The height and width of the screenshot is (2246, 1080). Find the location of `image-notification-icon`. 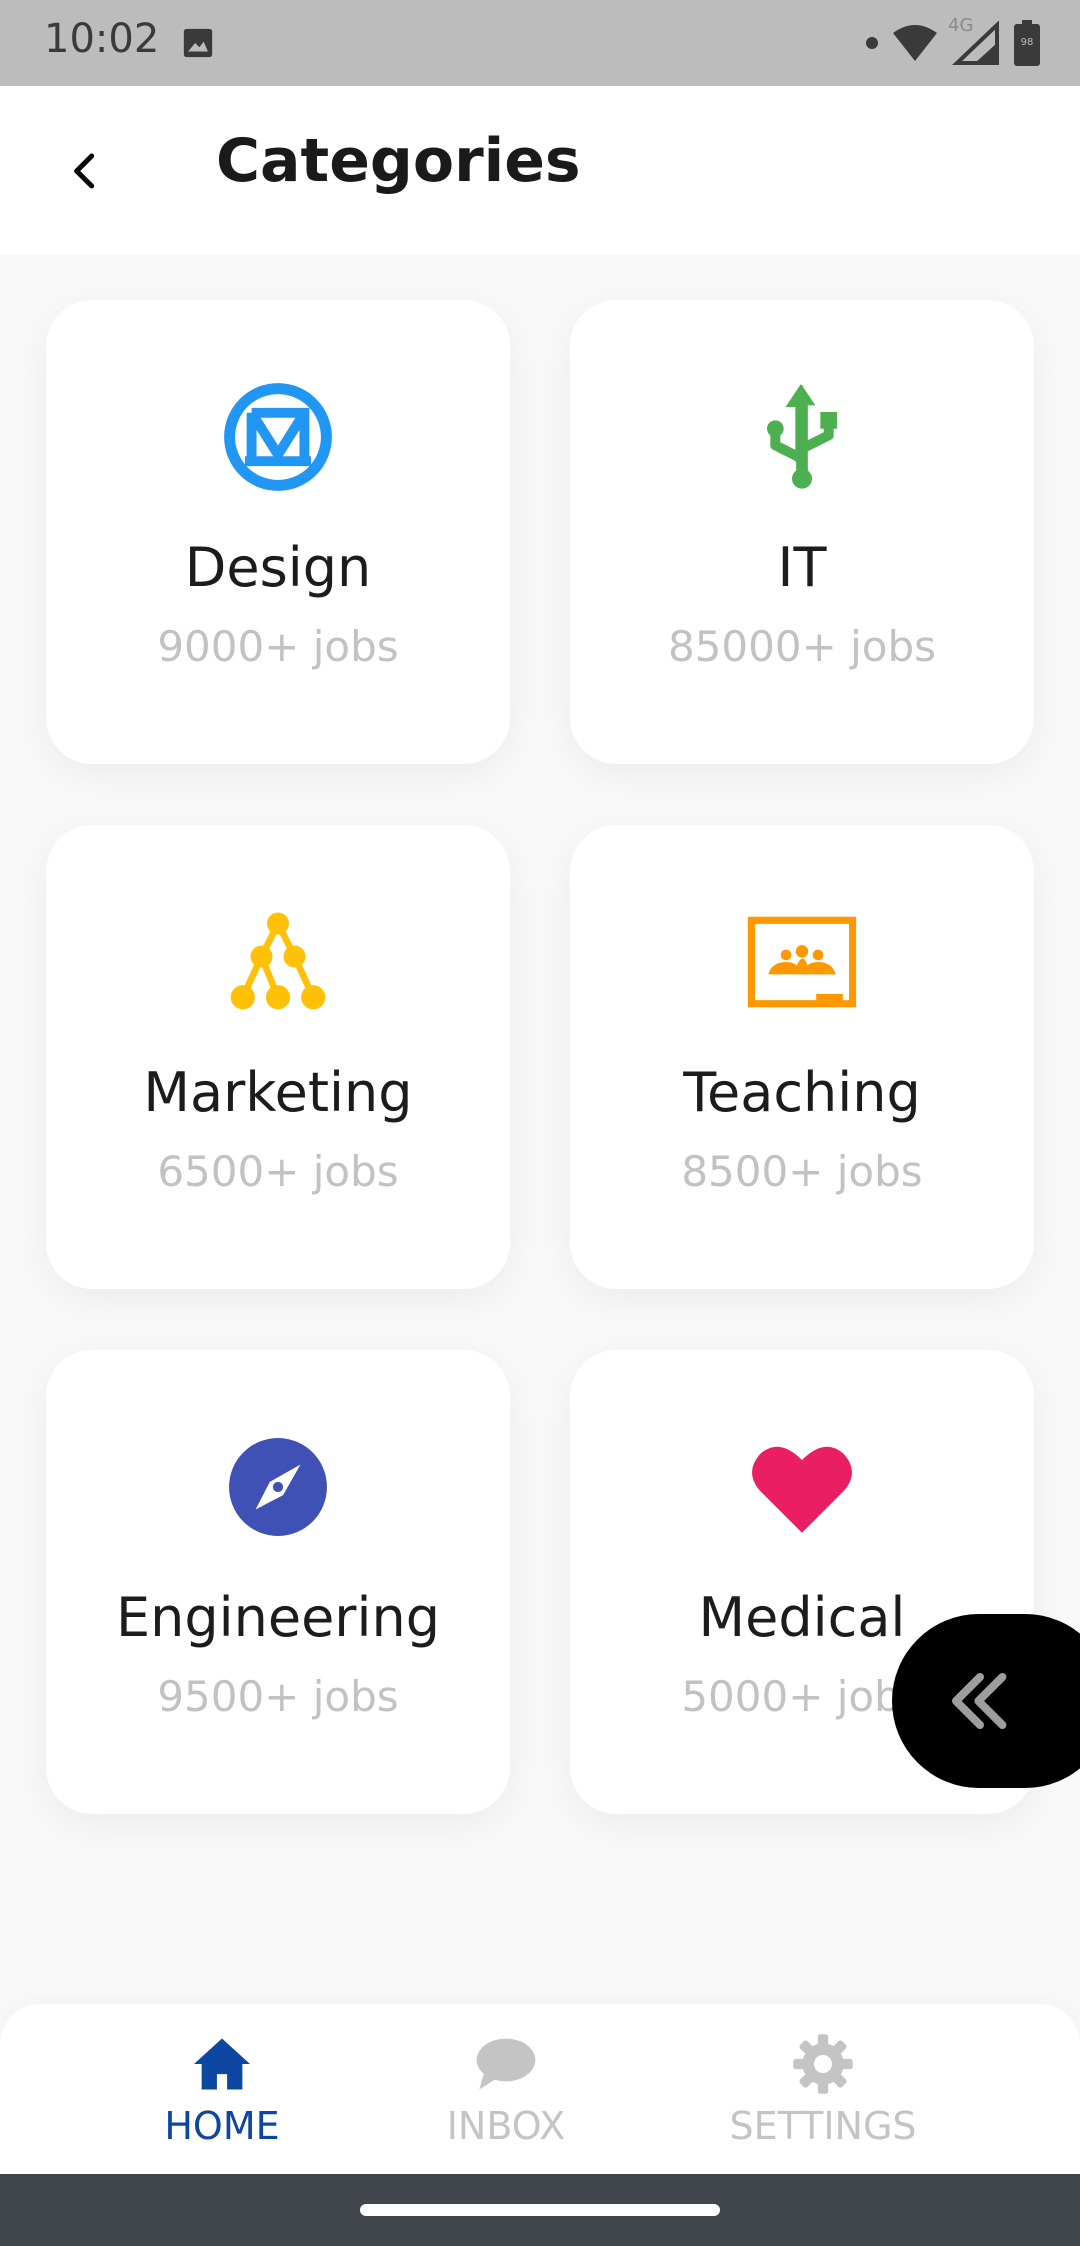

image-notification-icon is located at coordinates (198, 43).